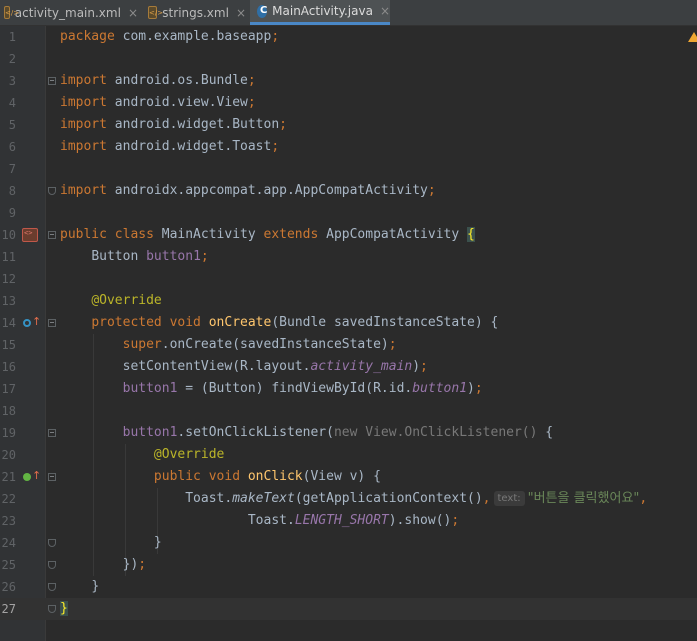 This screenshot has height=641, width=697. What do you see at coordinates (150, 432) in the screenshot?
I see `field-name: button1` at bounding box center [150, 432].